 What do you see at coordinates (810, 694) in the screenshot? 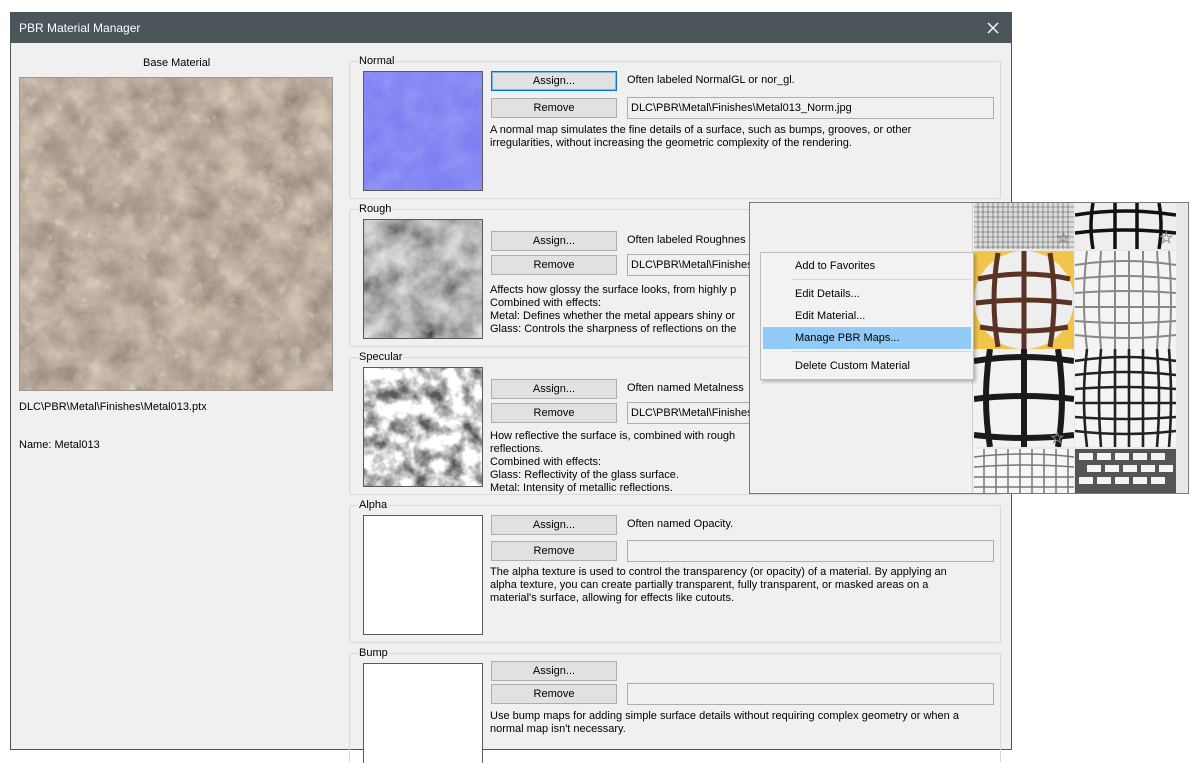
I see `bump-path-field` at bounding box center [810, 694].